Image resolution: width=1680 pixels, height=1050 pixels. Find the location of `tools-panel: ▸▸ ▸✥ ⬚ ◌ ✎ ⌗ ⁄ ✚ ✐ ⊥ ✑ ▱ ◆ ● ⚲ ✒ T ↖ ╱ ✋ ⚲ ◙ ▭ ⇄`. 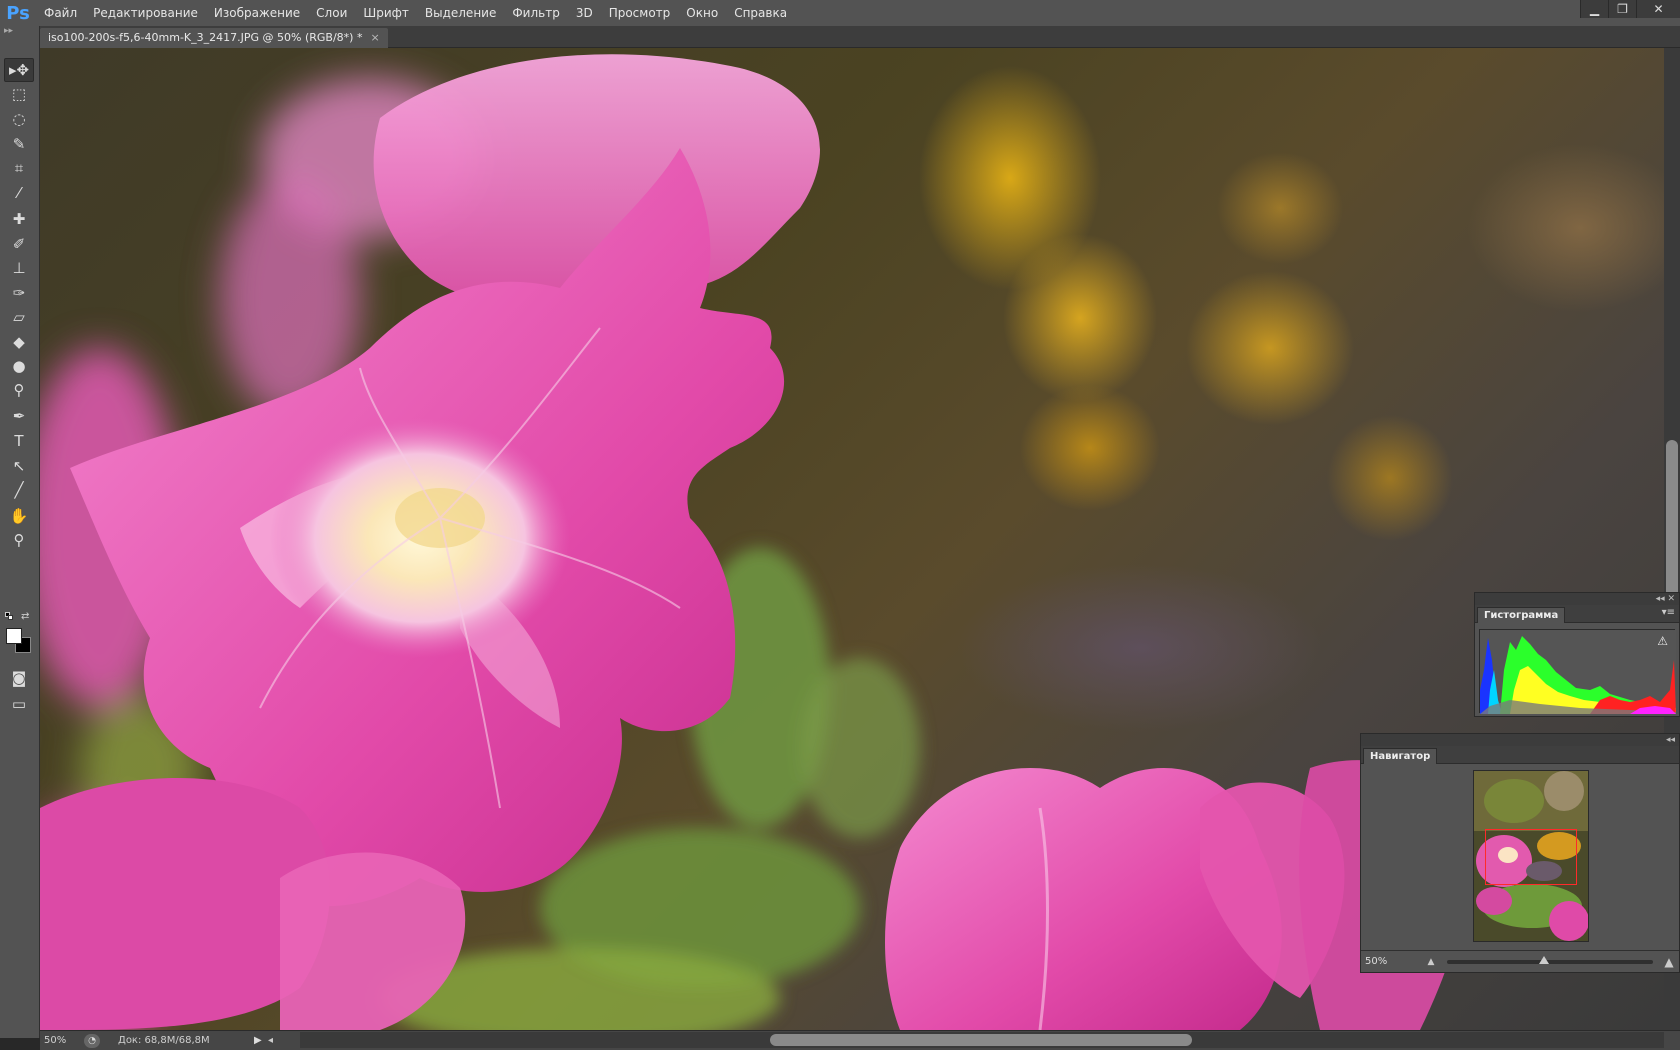

tools-panel: ▸▸ ▸✥ ⬚ ◌ ✎ ⌗ ⁄ ✚ ✐ ⊥ ✑ ▱ ◆ ● ⚲ ✒ T ↖ ╱ ✋ ⚲ ◙ ▭ ⇄ is located at coordinates (20, 532).